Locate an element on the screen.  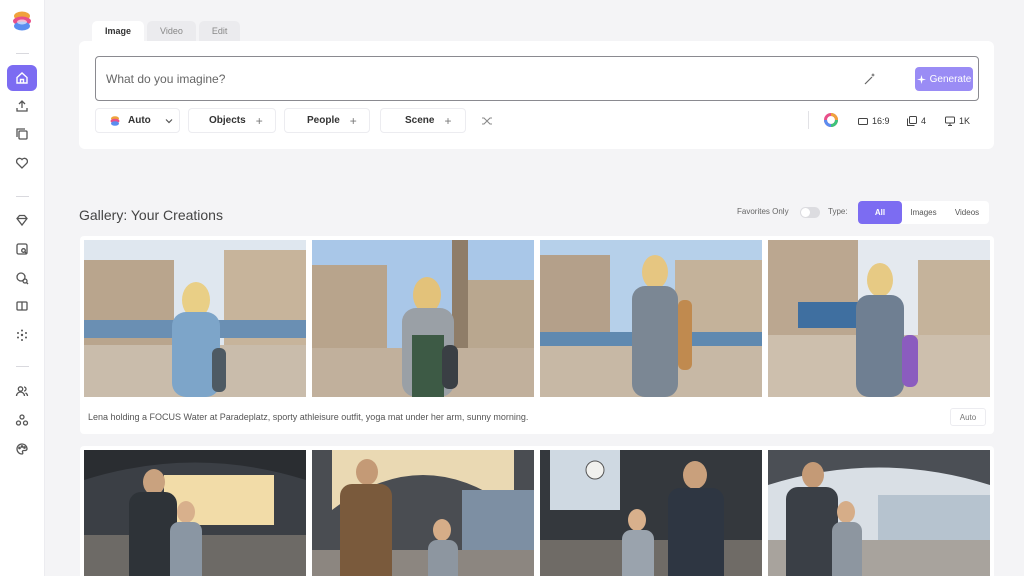
image-count-value: 4 is located at coordinates (924, 121).